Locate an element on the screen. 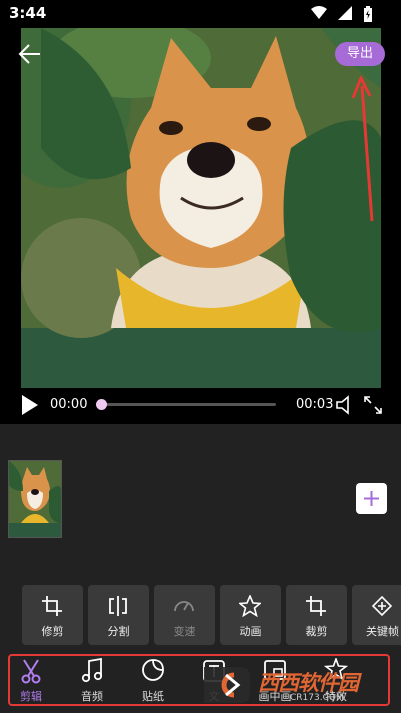 The width and height of the screenshot is (401, 713). nav-label: 贴纸 is located at coordinates (153, 696).